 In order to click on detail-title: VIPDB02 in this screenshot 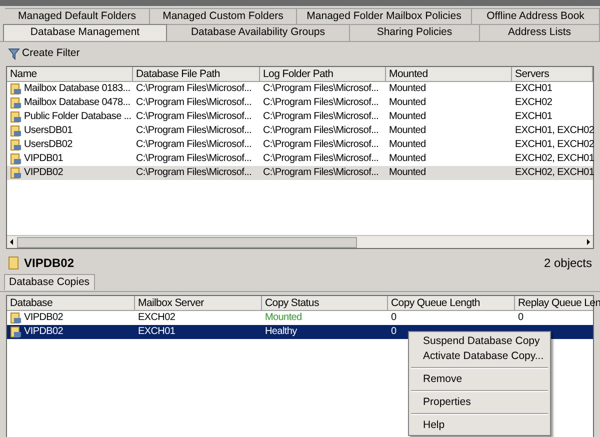, I will do `click(49, 263)`.